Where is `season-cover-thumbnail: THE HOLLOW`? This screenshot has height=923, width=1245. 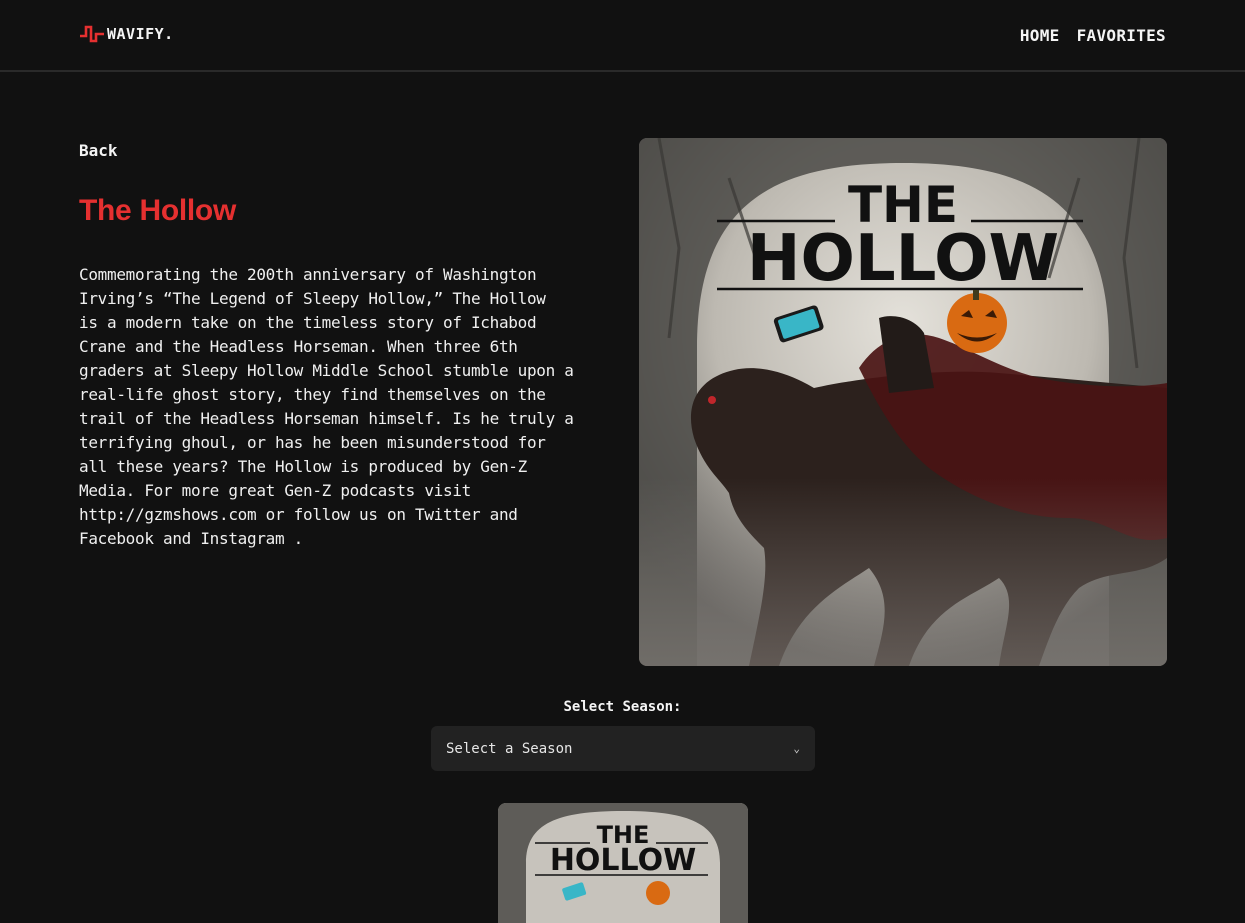
season-cover-thumbnail: THE HOLLOW is located at coordinates (623, 863).